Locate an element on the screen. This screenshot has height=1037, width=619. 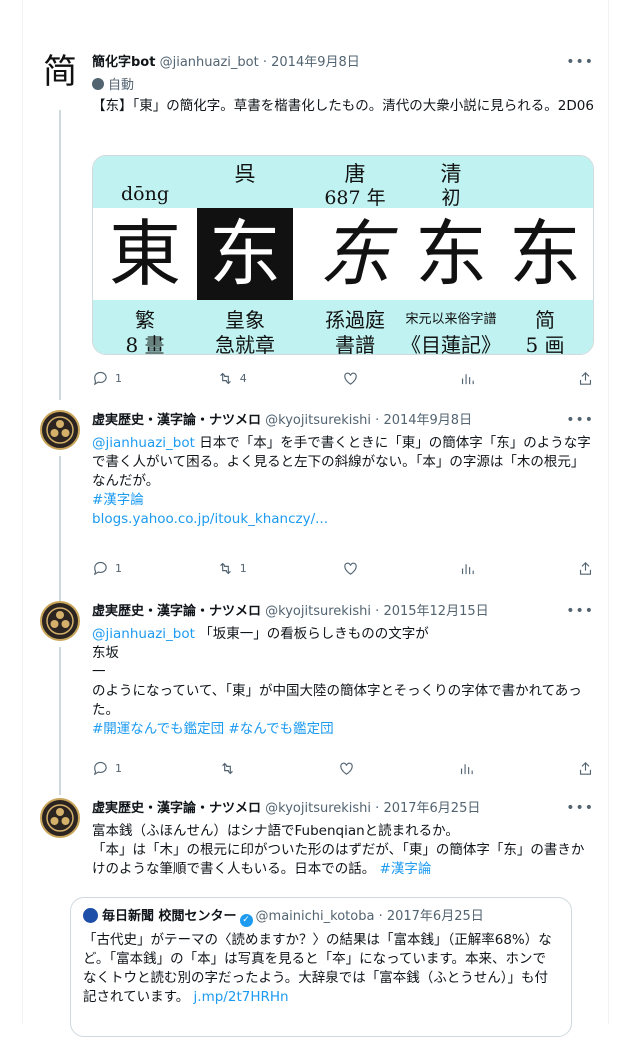
quoted-timestamp: 2017年6月25日 is located at coordinates (435, 916).